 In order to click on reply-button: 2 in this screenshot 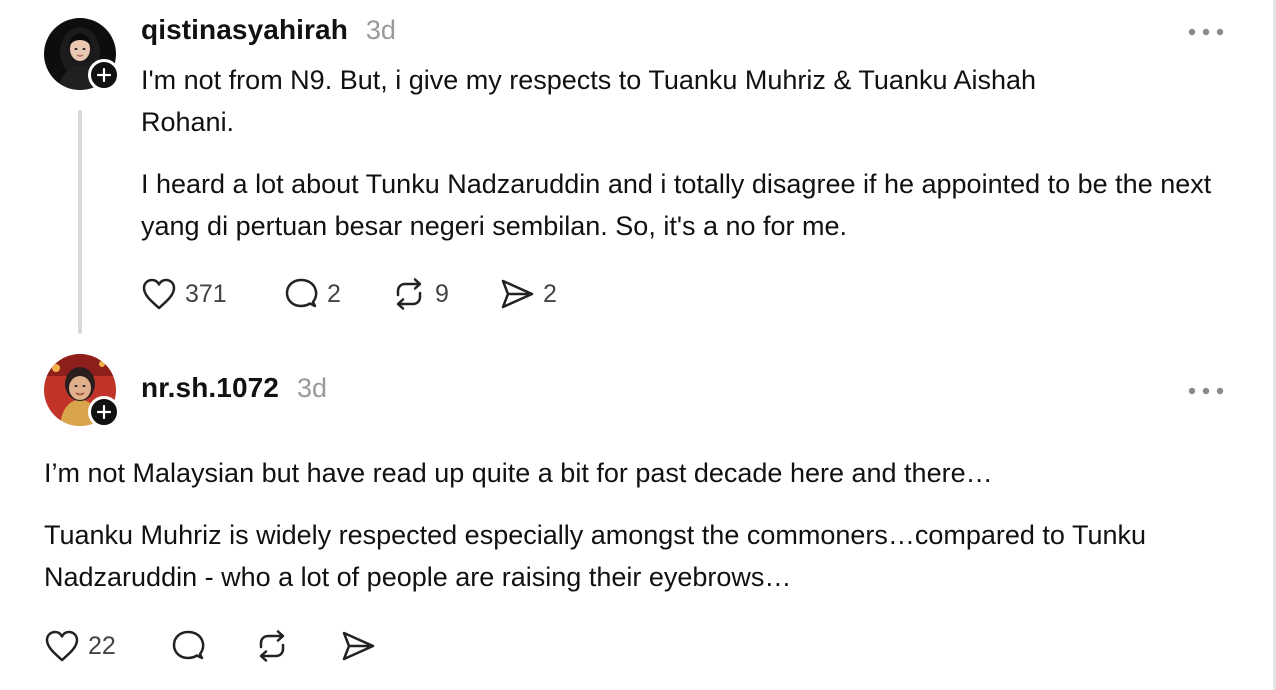, I will do `click(337, 294)`.